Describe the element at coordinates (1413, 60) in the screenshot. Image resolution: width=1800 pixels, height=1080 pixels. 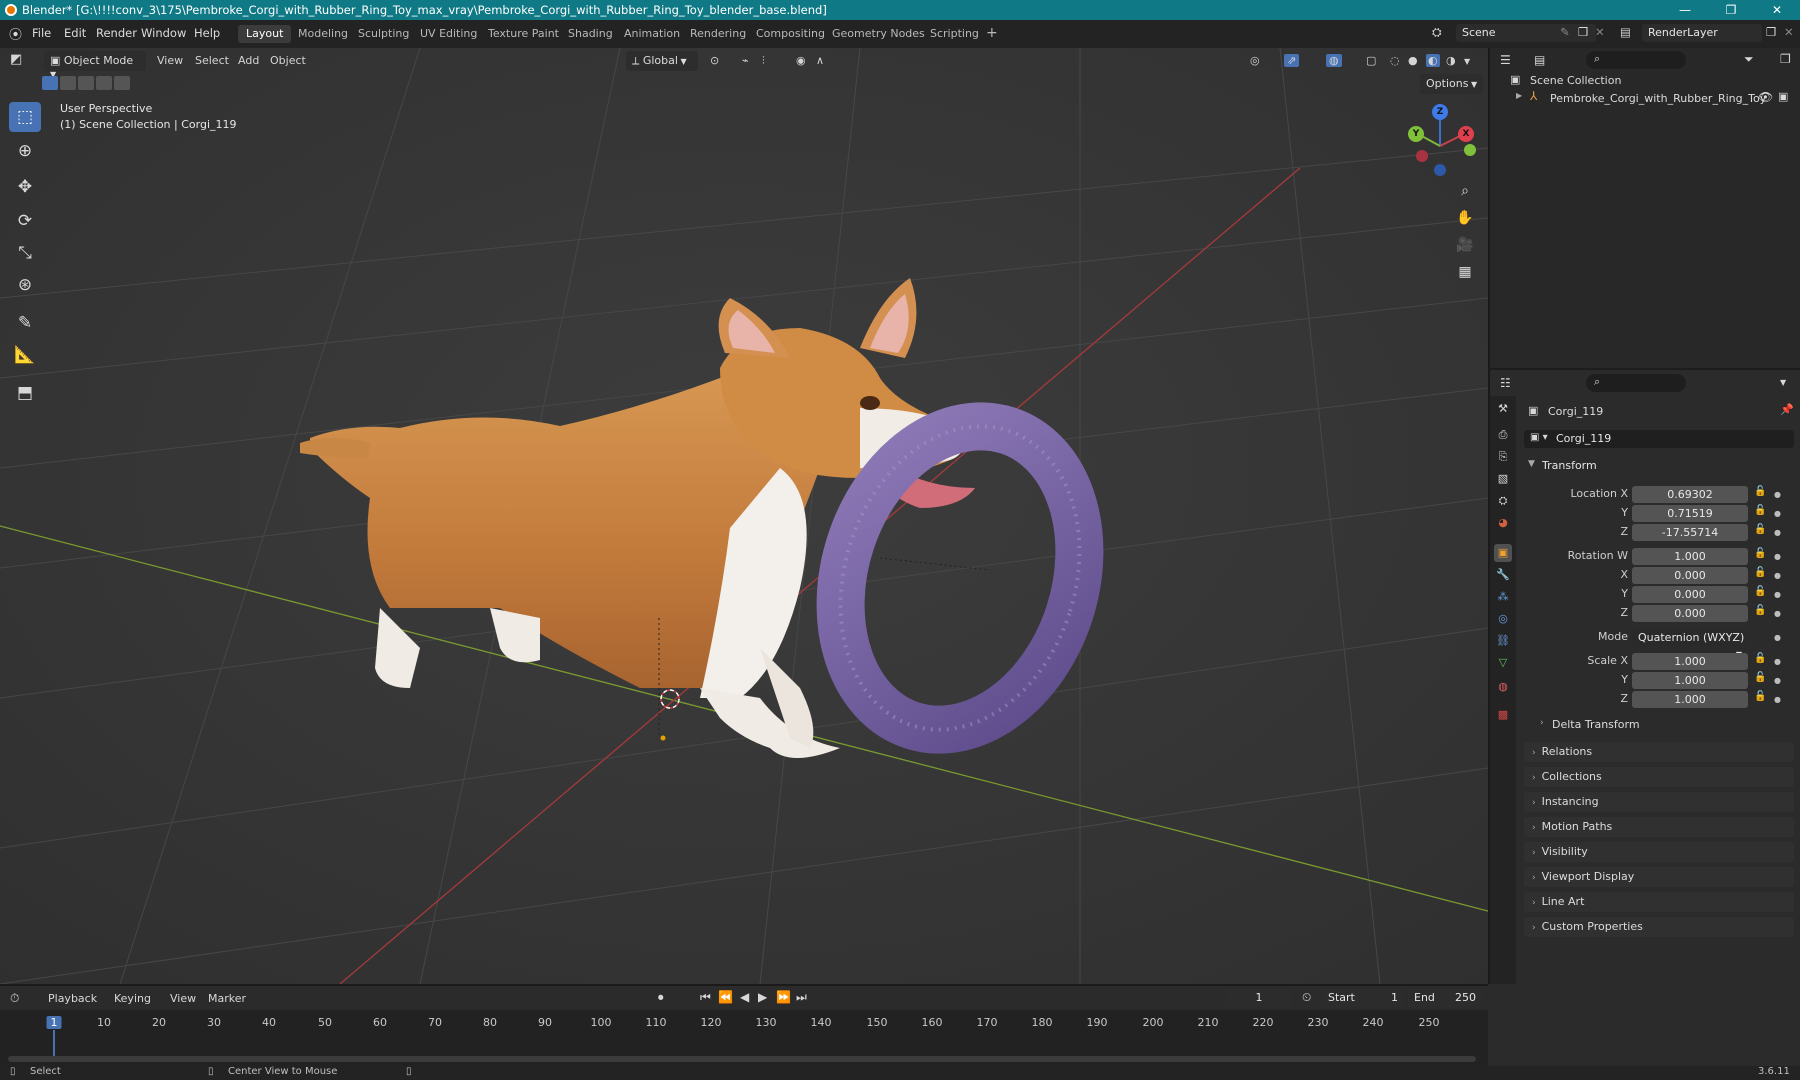
I see `solid-shading-icon: ●` at that location.